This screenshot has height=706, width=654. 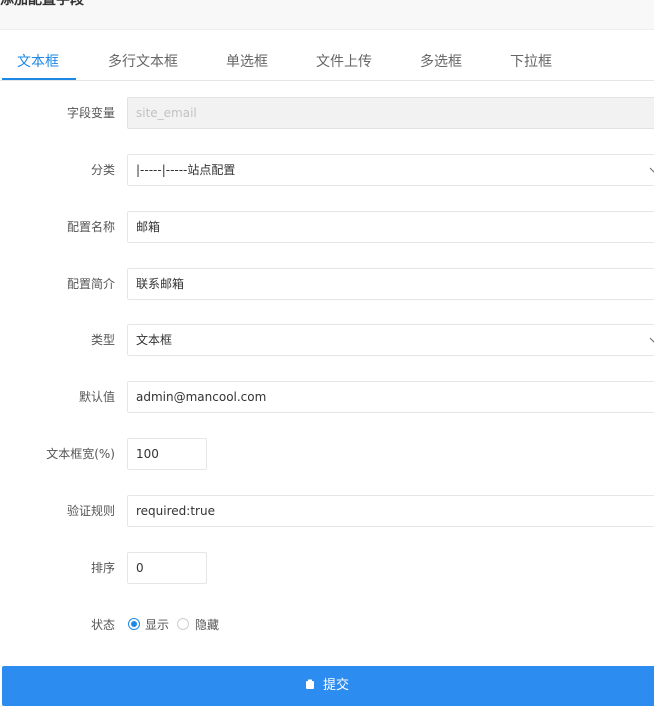 I want to click on category-label: 分类, so click(x=102, y=170).